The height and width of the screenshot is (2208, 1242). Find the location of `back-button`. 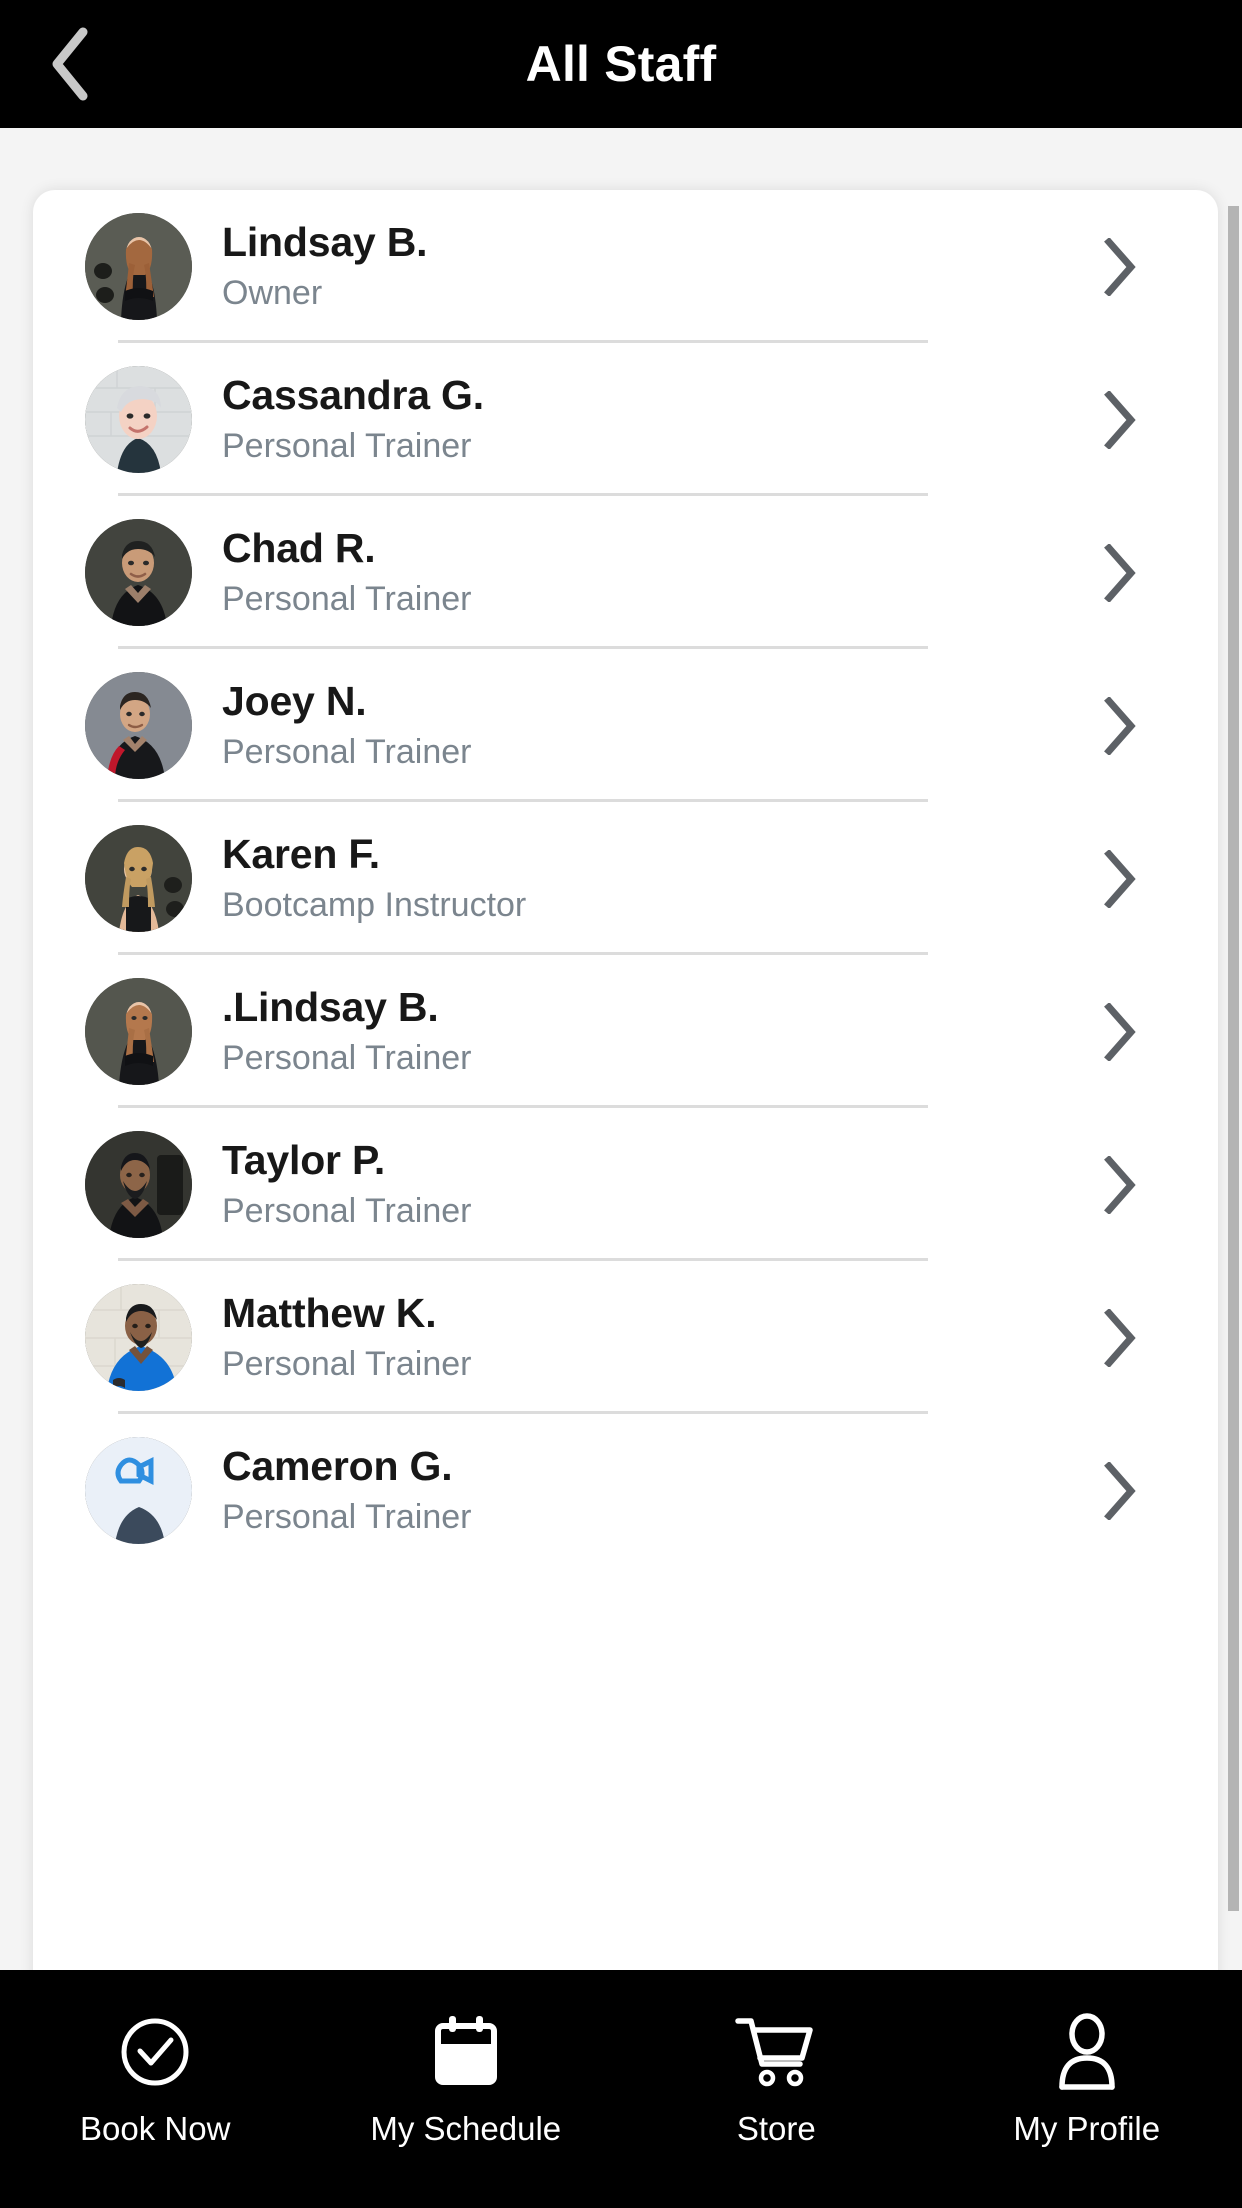

back-button is located at coordinates (70, 64).